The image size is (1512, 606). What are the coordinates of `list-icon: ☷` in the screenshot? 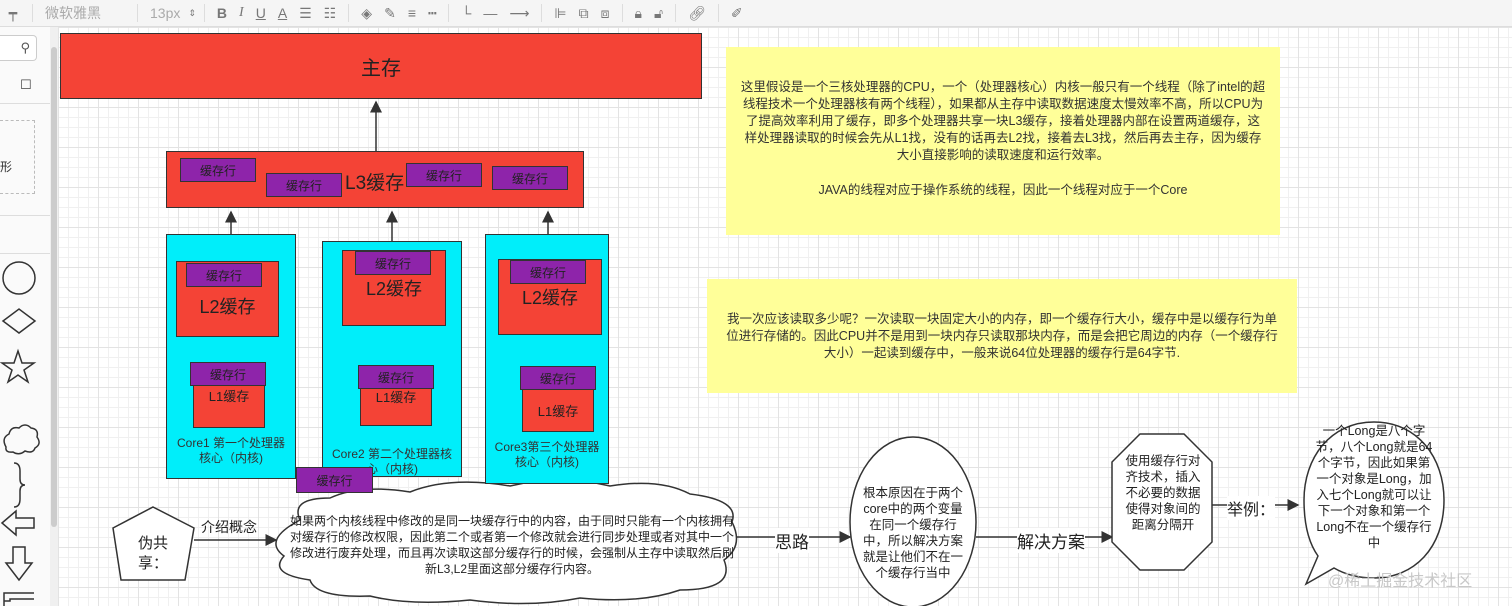 It's located at (330, 13).